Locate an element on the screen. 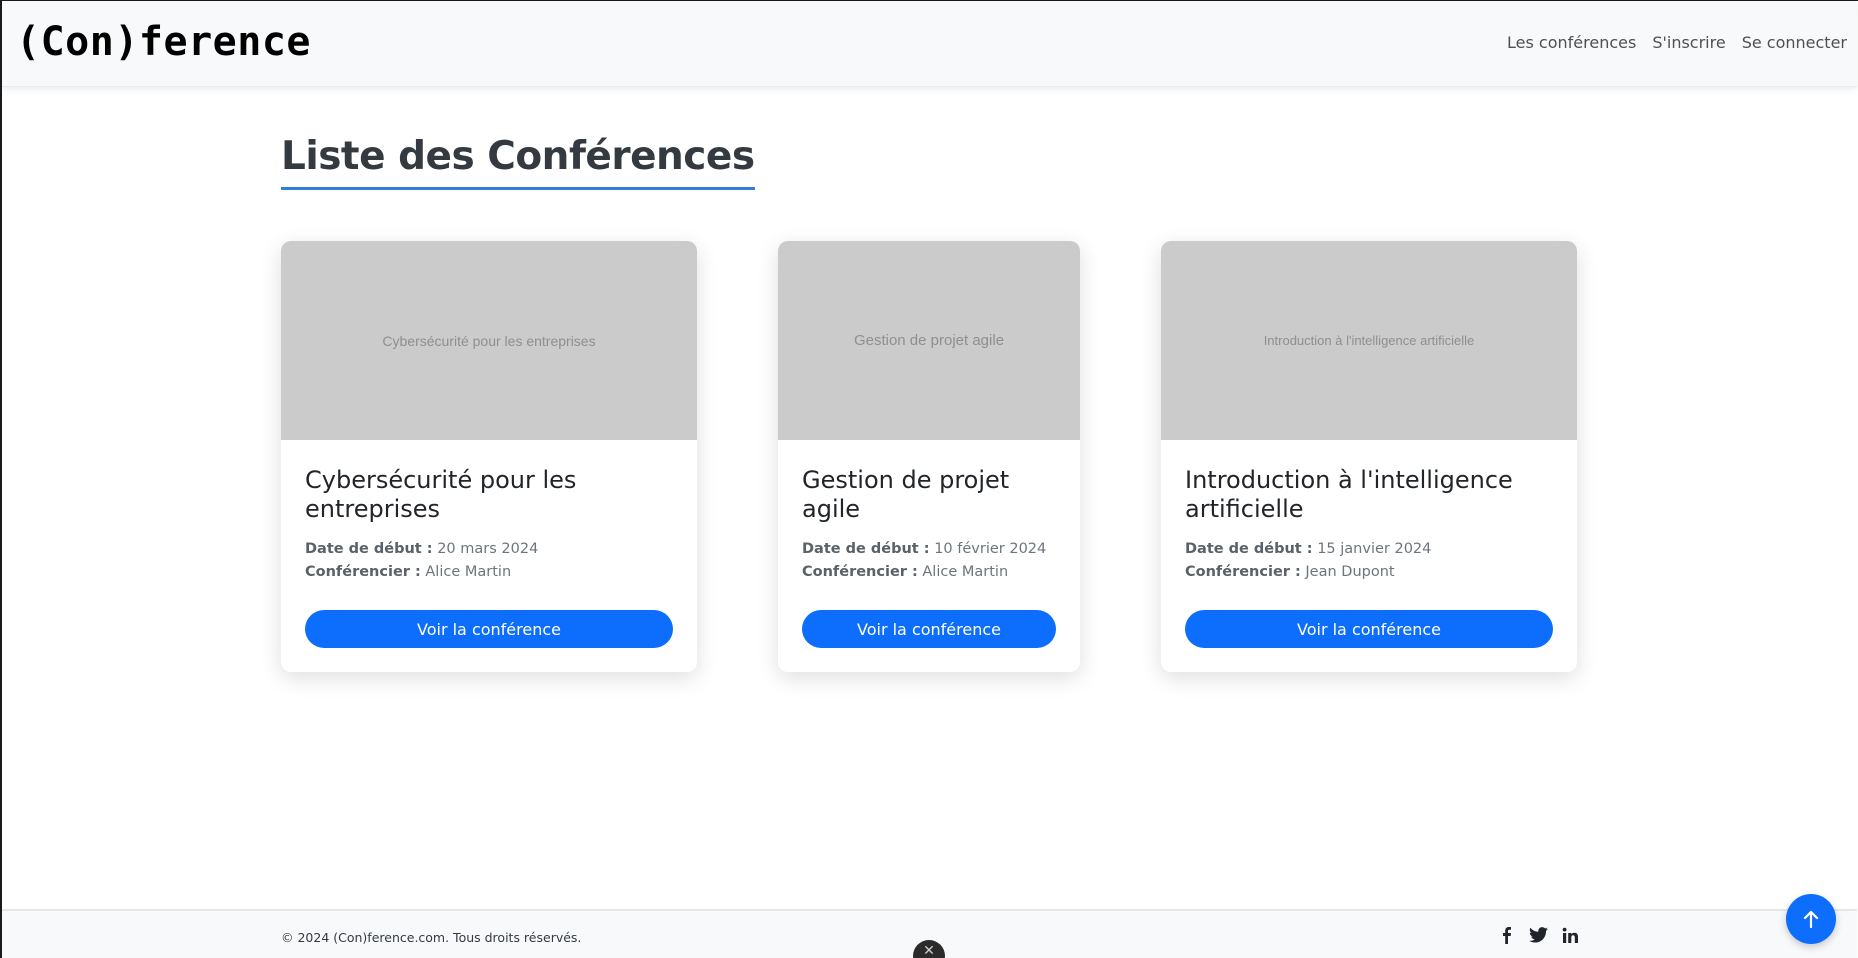 Image resolution: width=1858 pixels, height=958 pixels. card-image-placeholder: Gestion de projet agile is located at coordinates (929, 340).